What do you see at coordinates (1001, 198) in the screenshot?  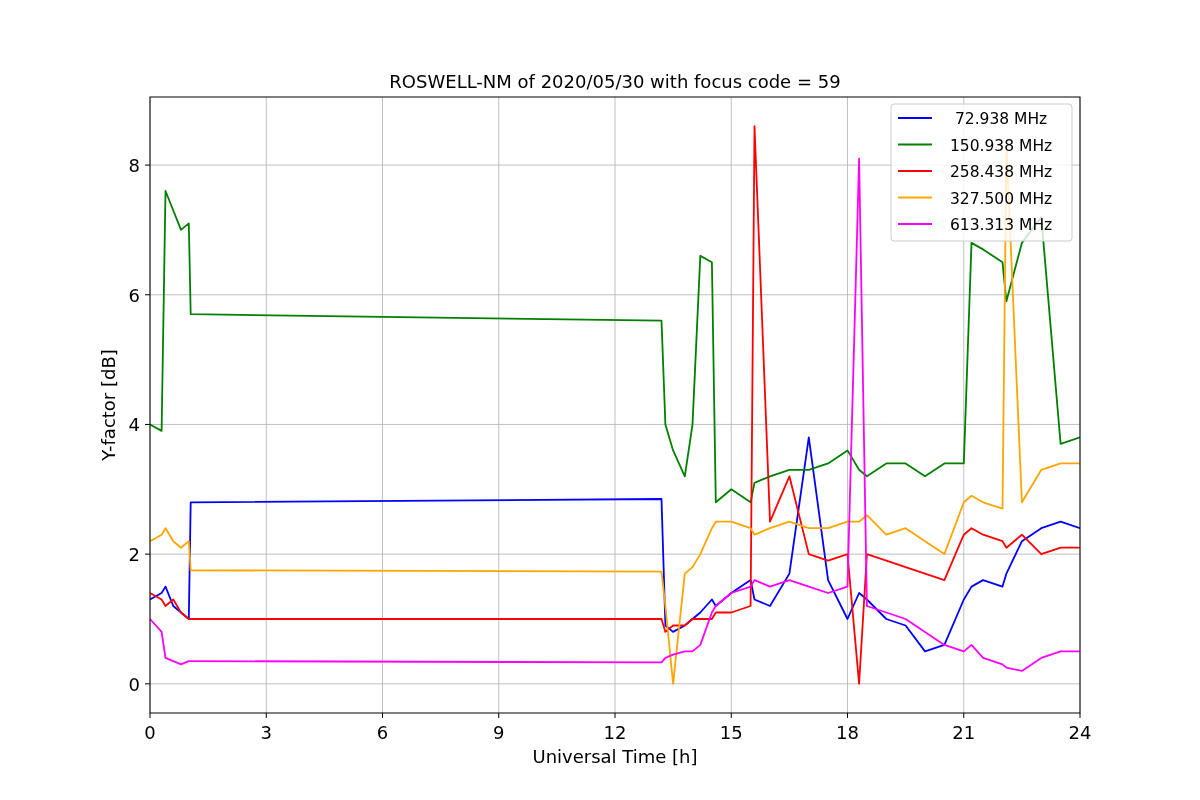 I see `legend-label: 327.500 MHz` at bounding box center [1001, 198].